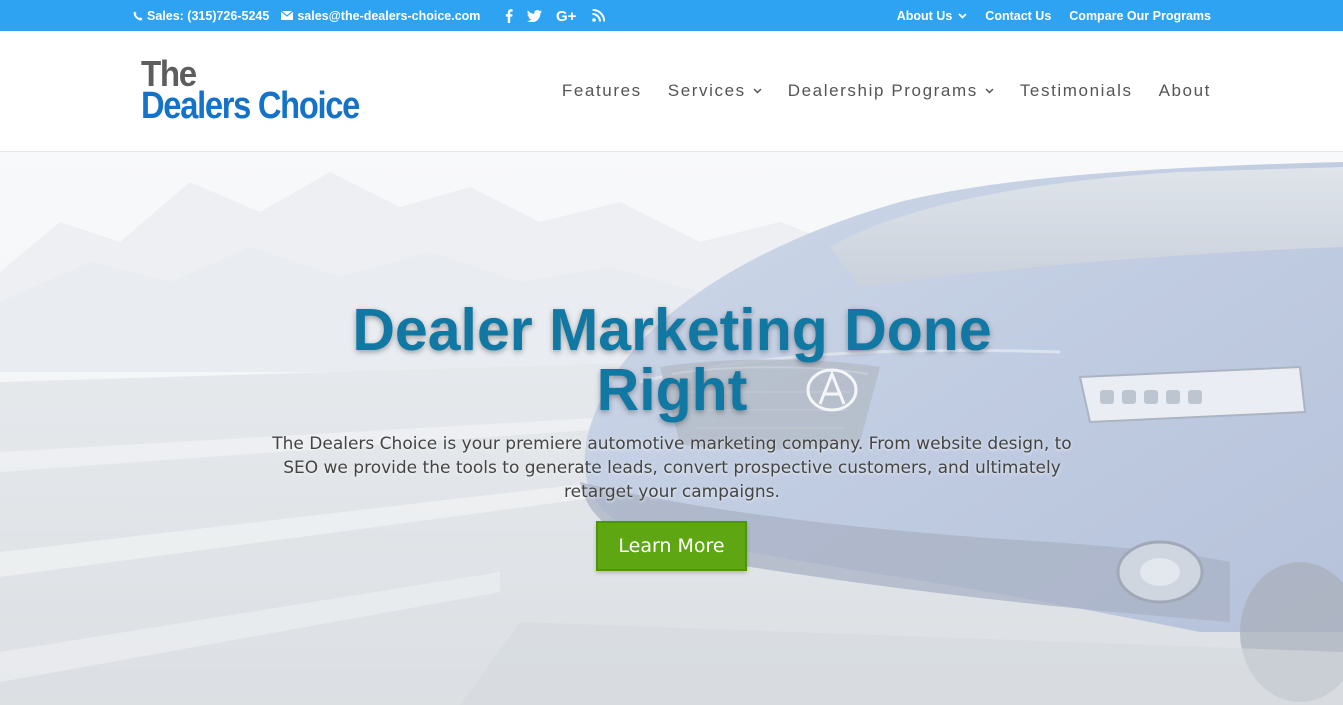 This screenshot has width=1343, height=705. What do you see at coordinates (208, 15) in the screenshot?
I see `phone-text: Sales: (315)726-5245` at bounding box center [208, 15].